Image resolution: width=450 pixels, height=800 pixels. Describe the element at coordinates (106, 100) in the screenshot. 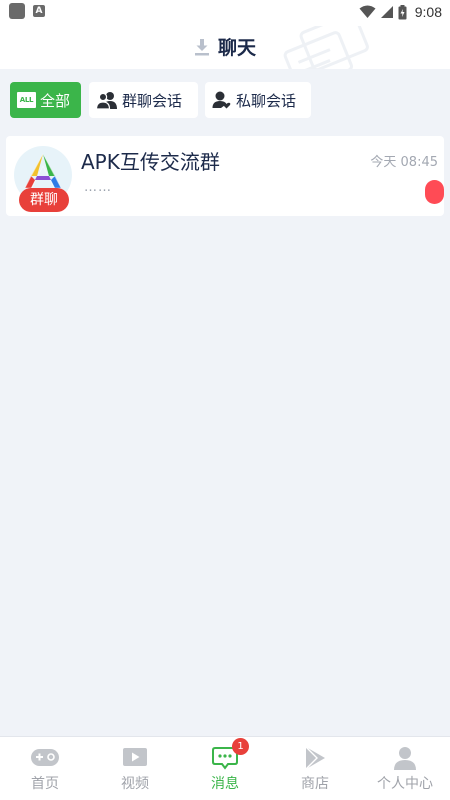

I see `group-users-icon` at that location.